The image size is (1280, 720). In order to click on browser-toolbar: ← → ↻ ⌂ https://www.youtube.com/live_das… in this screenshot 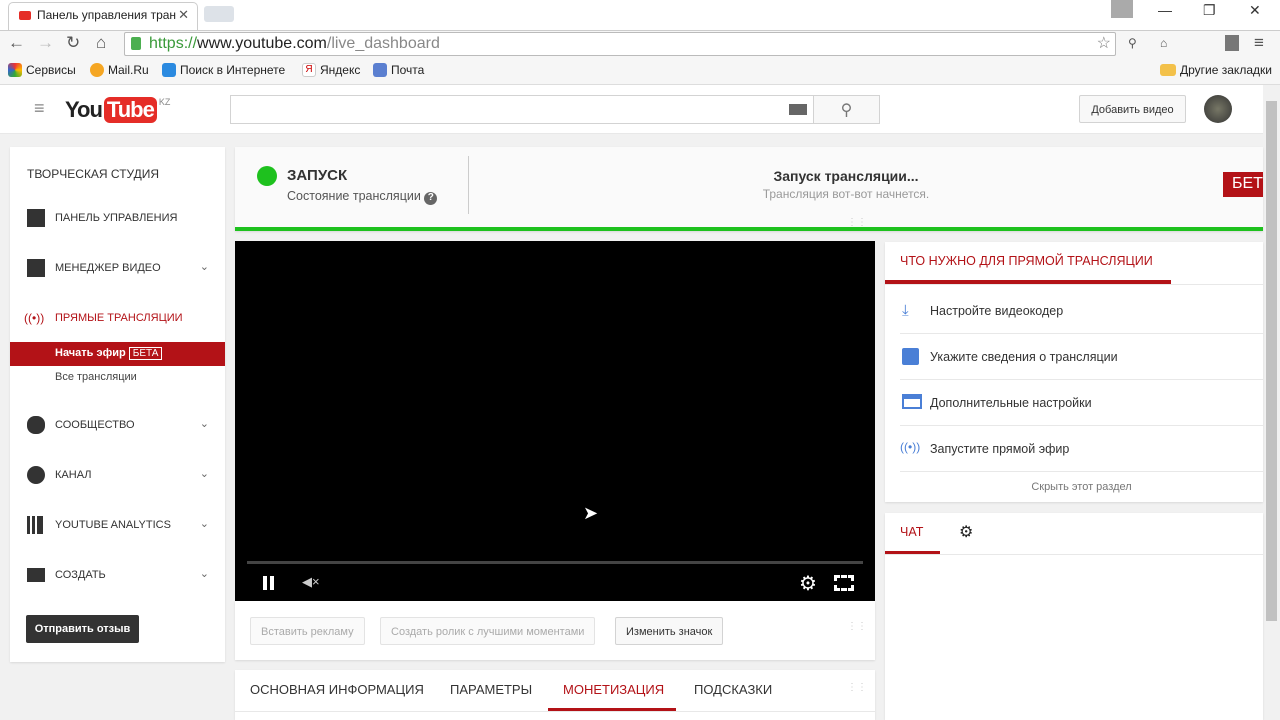, I will do `click(640, 43)`.